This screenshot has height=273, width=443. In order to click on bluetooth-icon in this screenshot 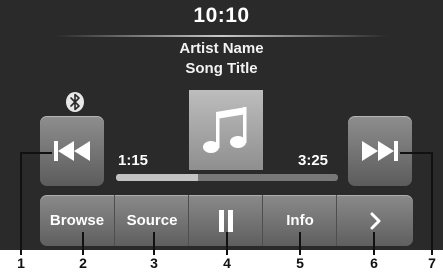, I will do `click(75, 102)`.